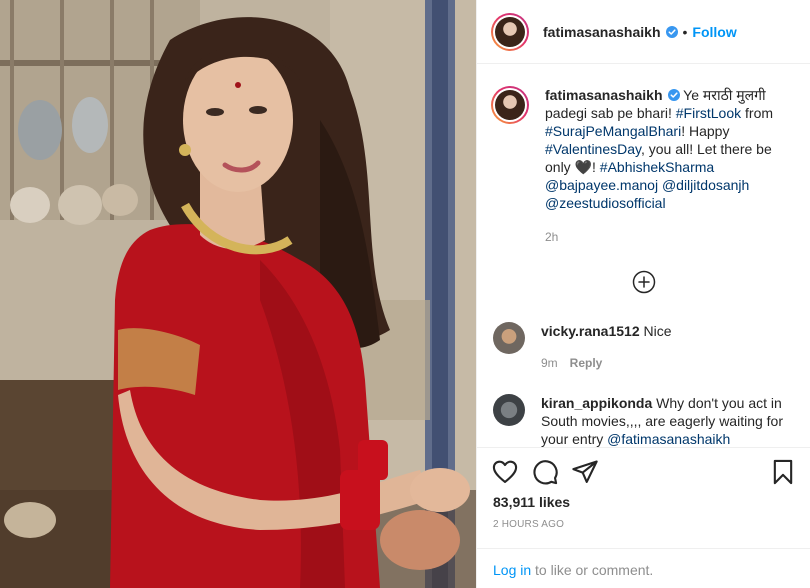  What do you see at coordinates (531, 502) in the screenshot?
I see `likes-count: 83,911 likes` at bounding box center [531, 502].